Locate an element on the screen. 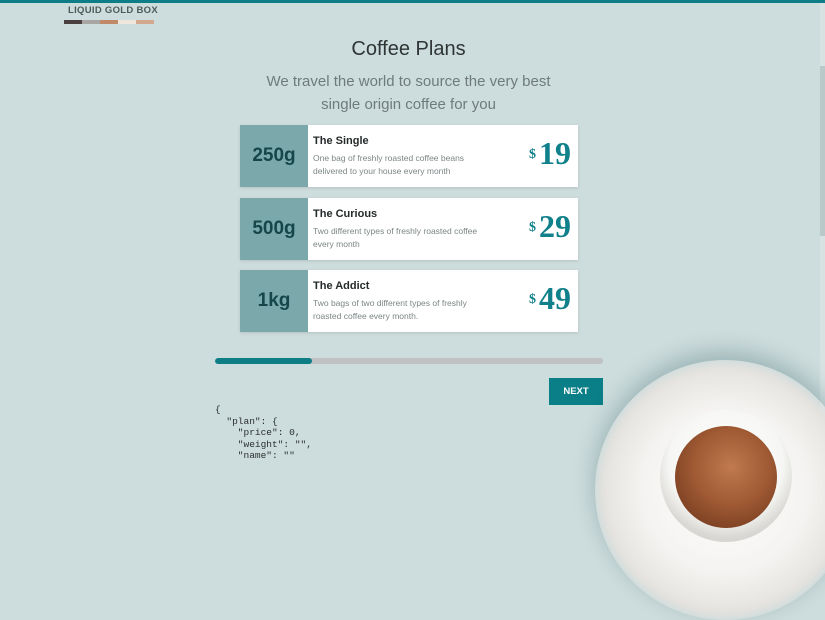  plan-name: The Single is located at coordinates (341, 141).